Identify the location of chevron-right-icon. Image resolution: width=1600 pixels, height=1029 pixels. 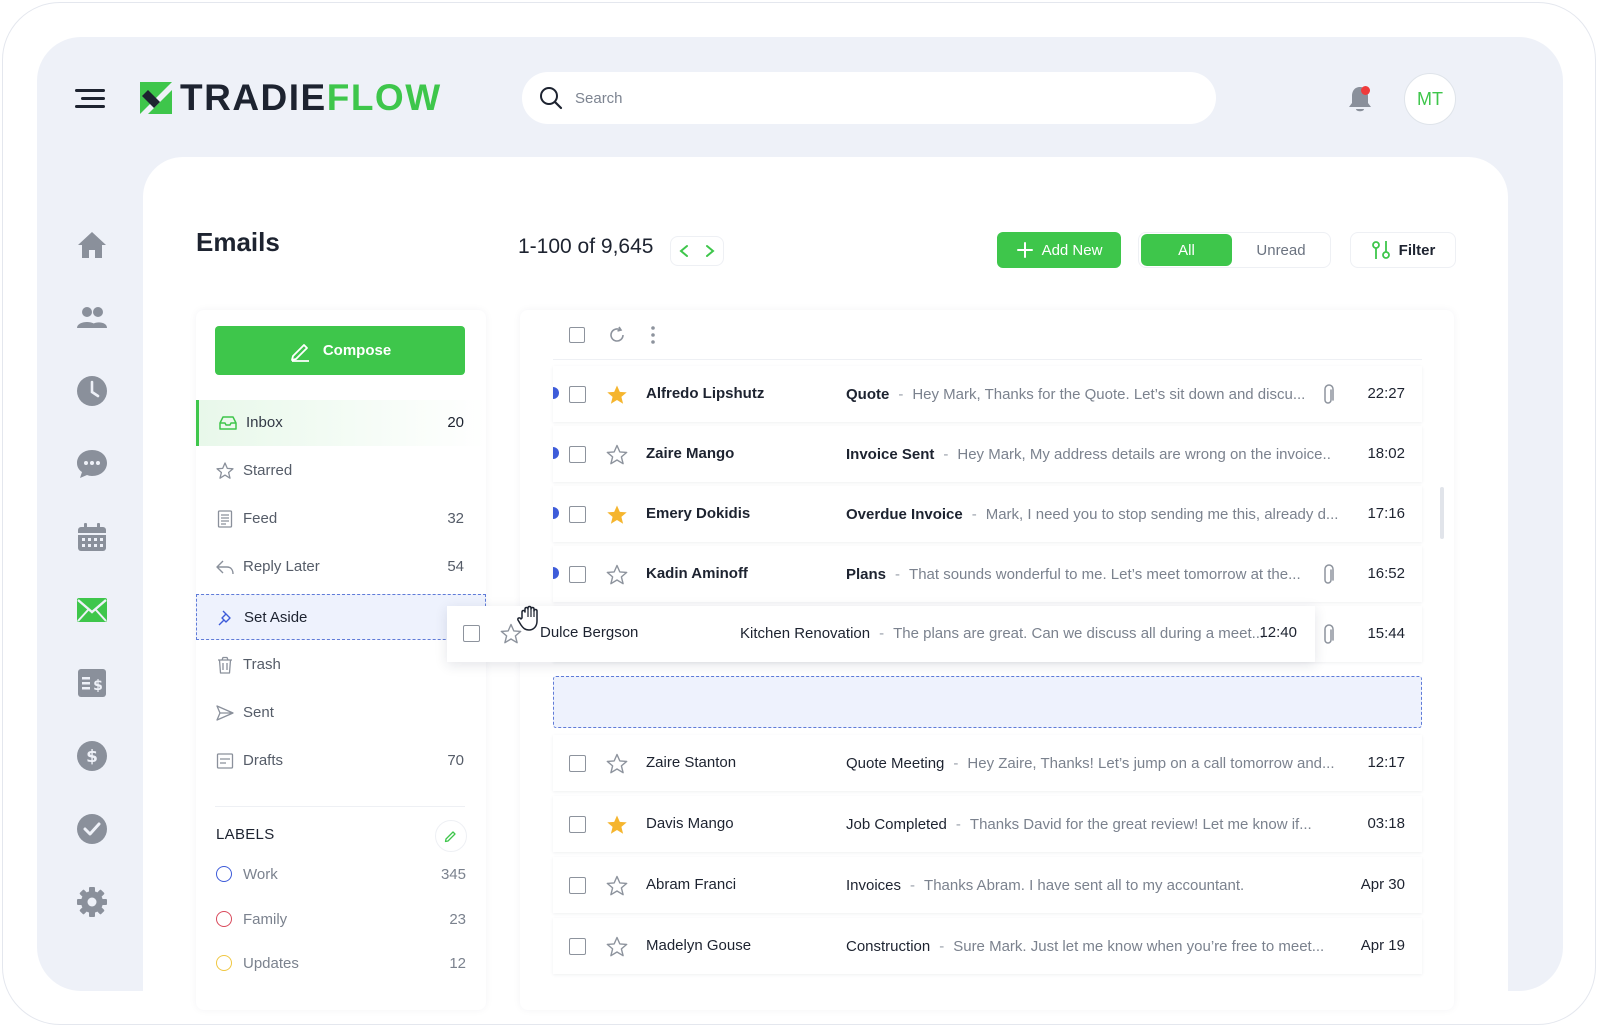
(710, 251).